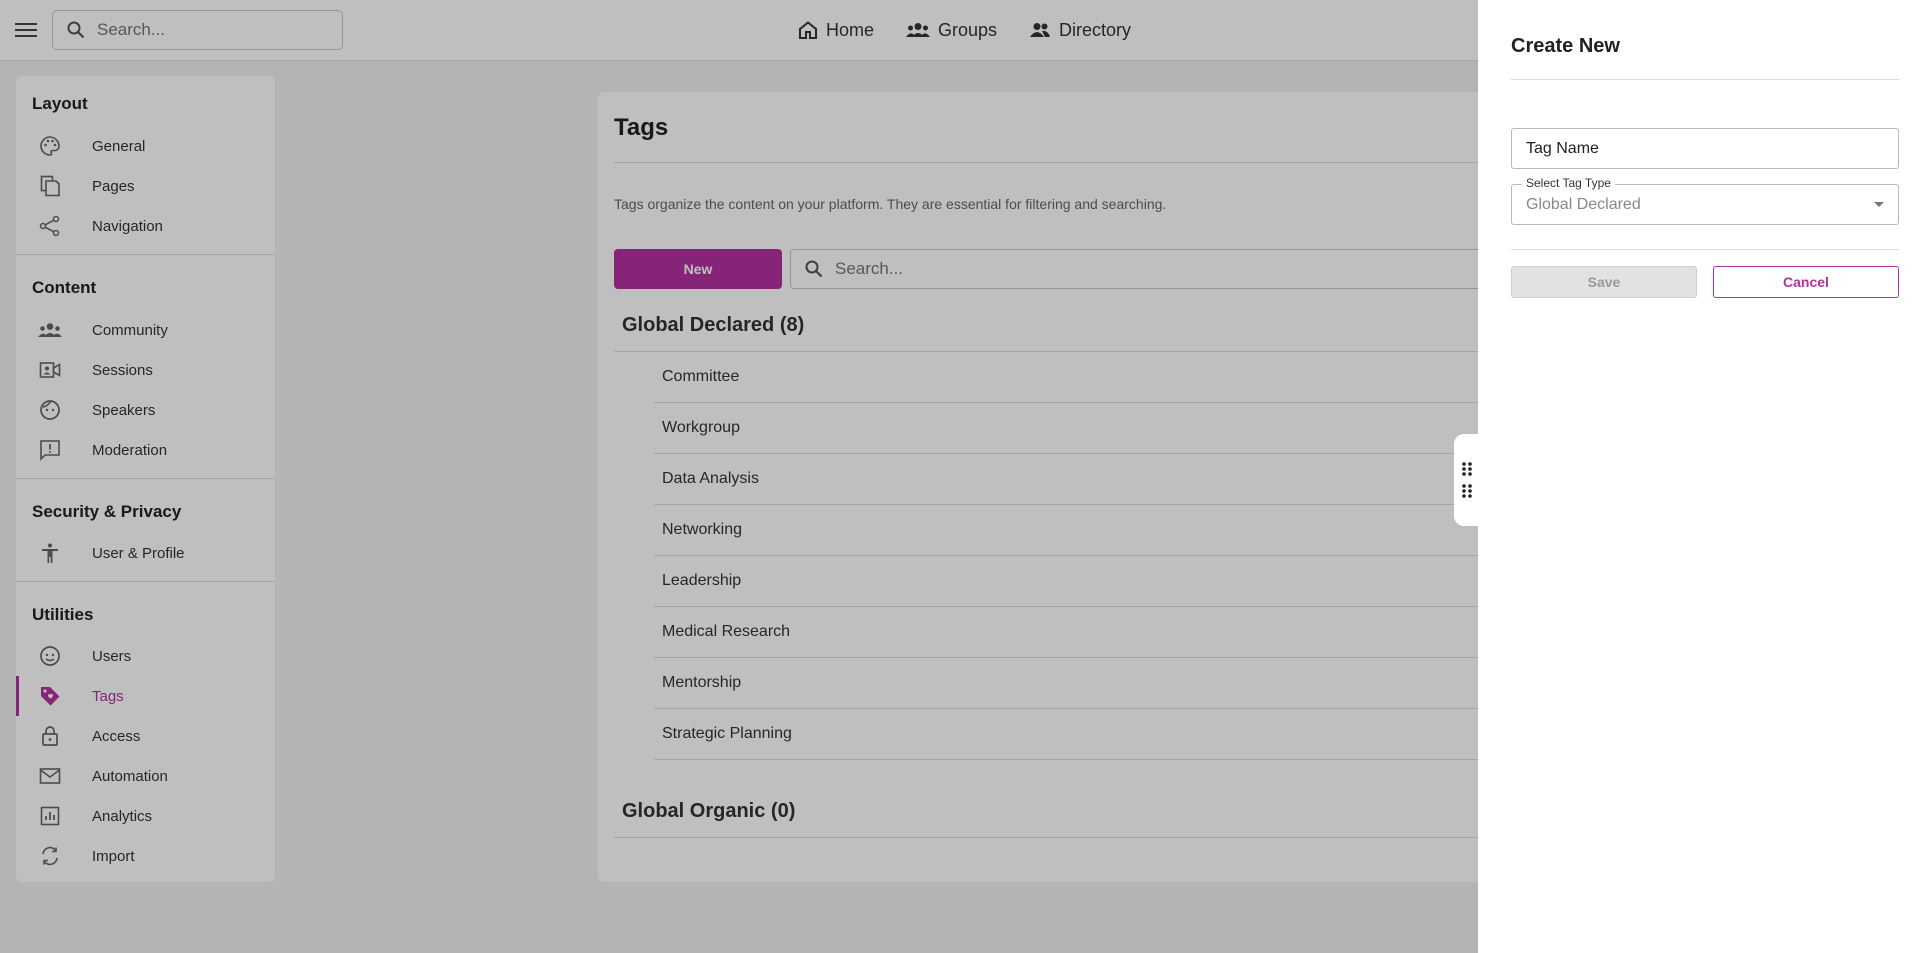 The width and height of the screenshot is (1920, 953). What do you see at coordinates (1604, 282) in the screenshot?
I see `save-button: Save` at bounding box center [1604, 282].